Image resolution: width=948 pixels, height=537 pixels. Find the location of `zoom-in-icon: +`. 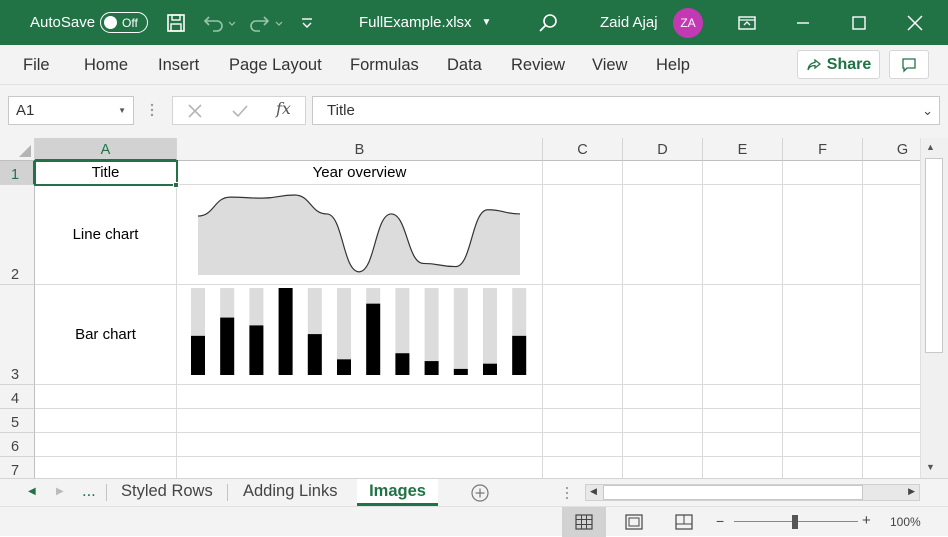

zoom-in-icon: + is located at coordinates (866, 520).